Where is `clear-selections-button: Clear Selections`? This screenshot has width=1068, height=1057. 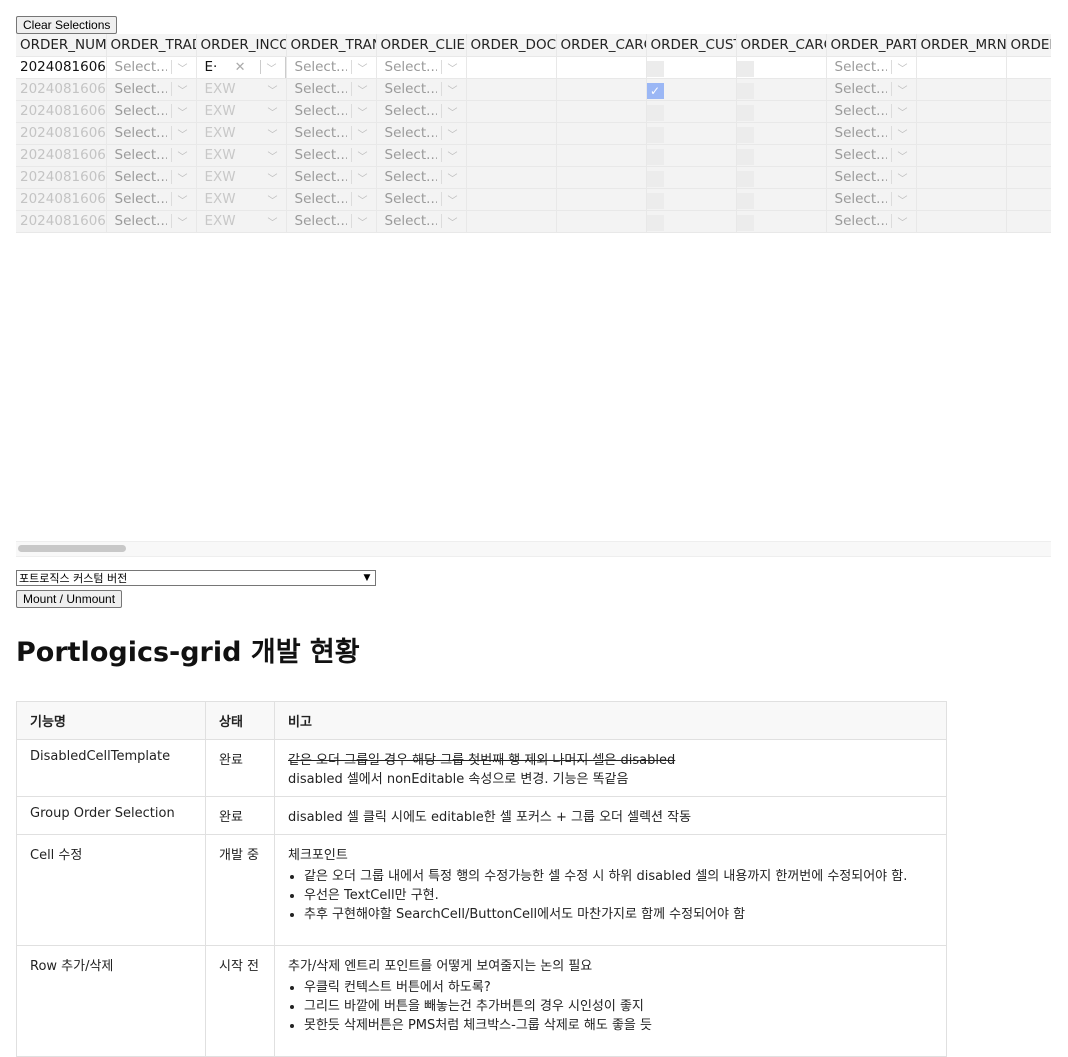 clear-selections-button: Clear Selections is located at coordinates (67, 25).